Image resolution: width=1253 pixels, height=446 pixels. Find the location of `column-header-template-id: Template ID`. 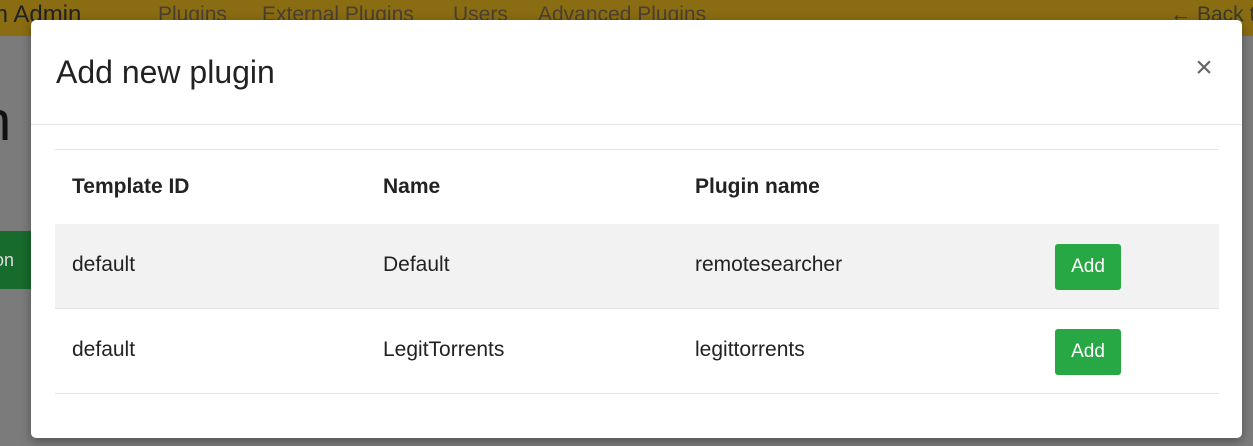

column-header-template-id: Template ID is located at coordinates (131, 186).